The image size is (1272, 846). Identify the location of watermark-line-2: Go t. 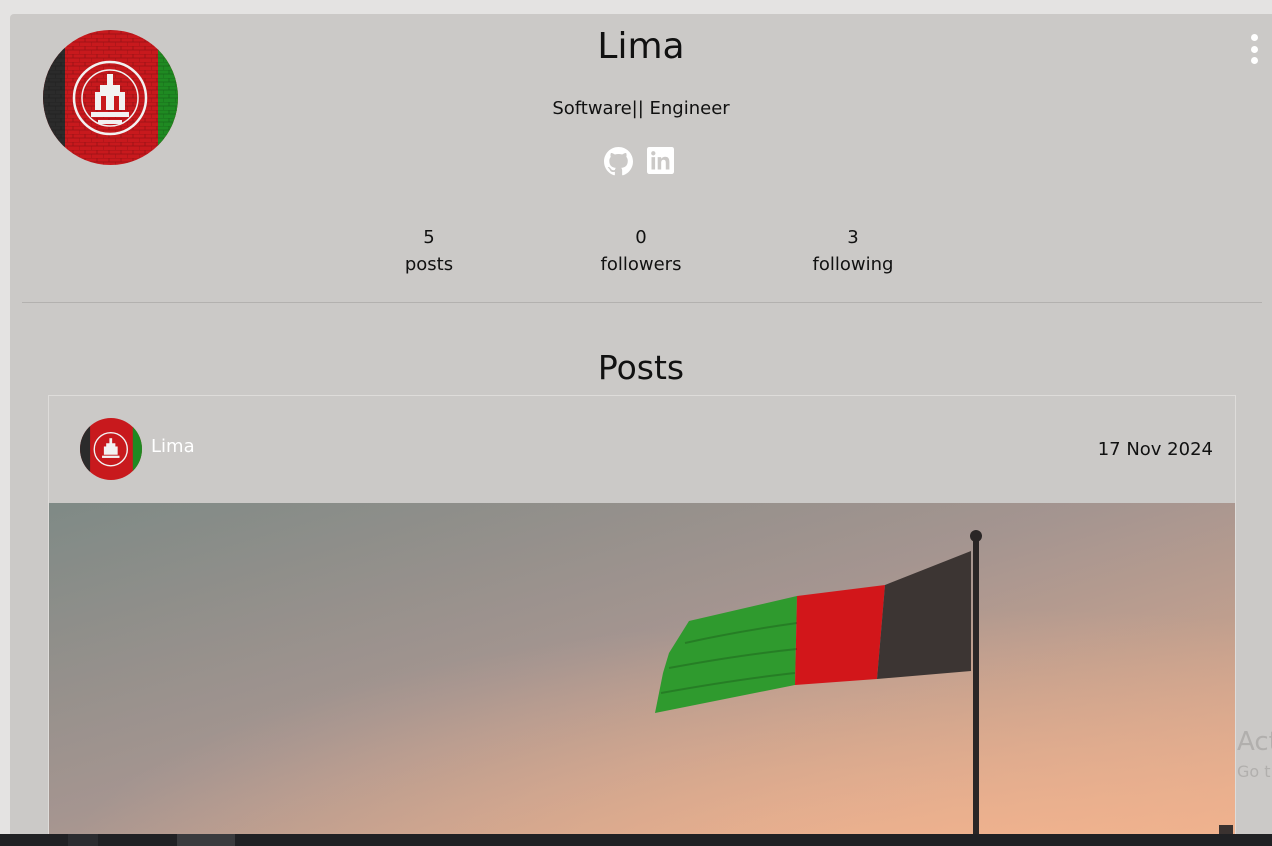
(1254, 771).